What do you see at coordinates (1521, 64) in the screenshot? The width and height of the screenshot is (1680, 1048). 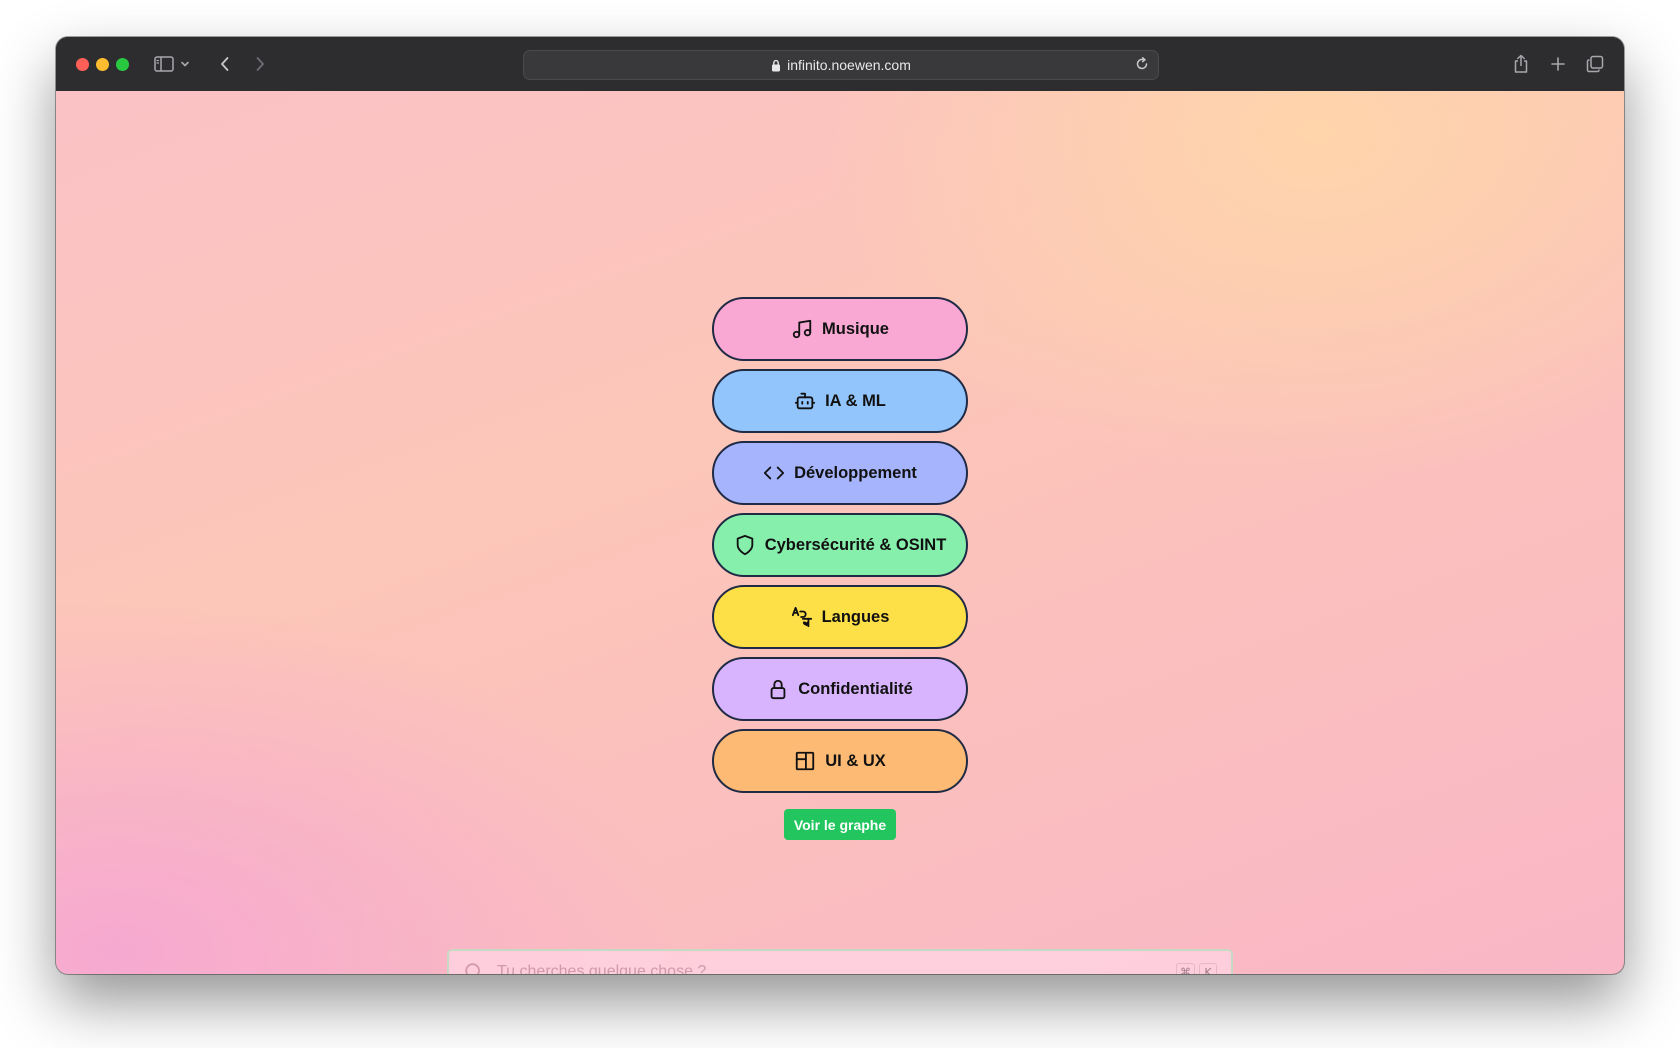 I see `share-icon` at bounding box center [1521, 64].